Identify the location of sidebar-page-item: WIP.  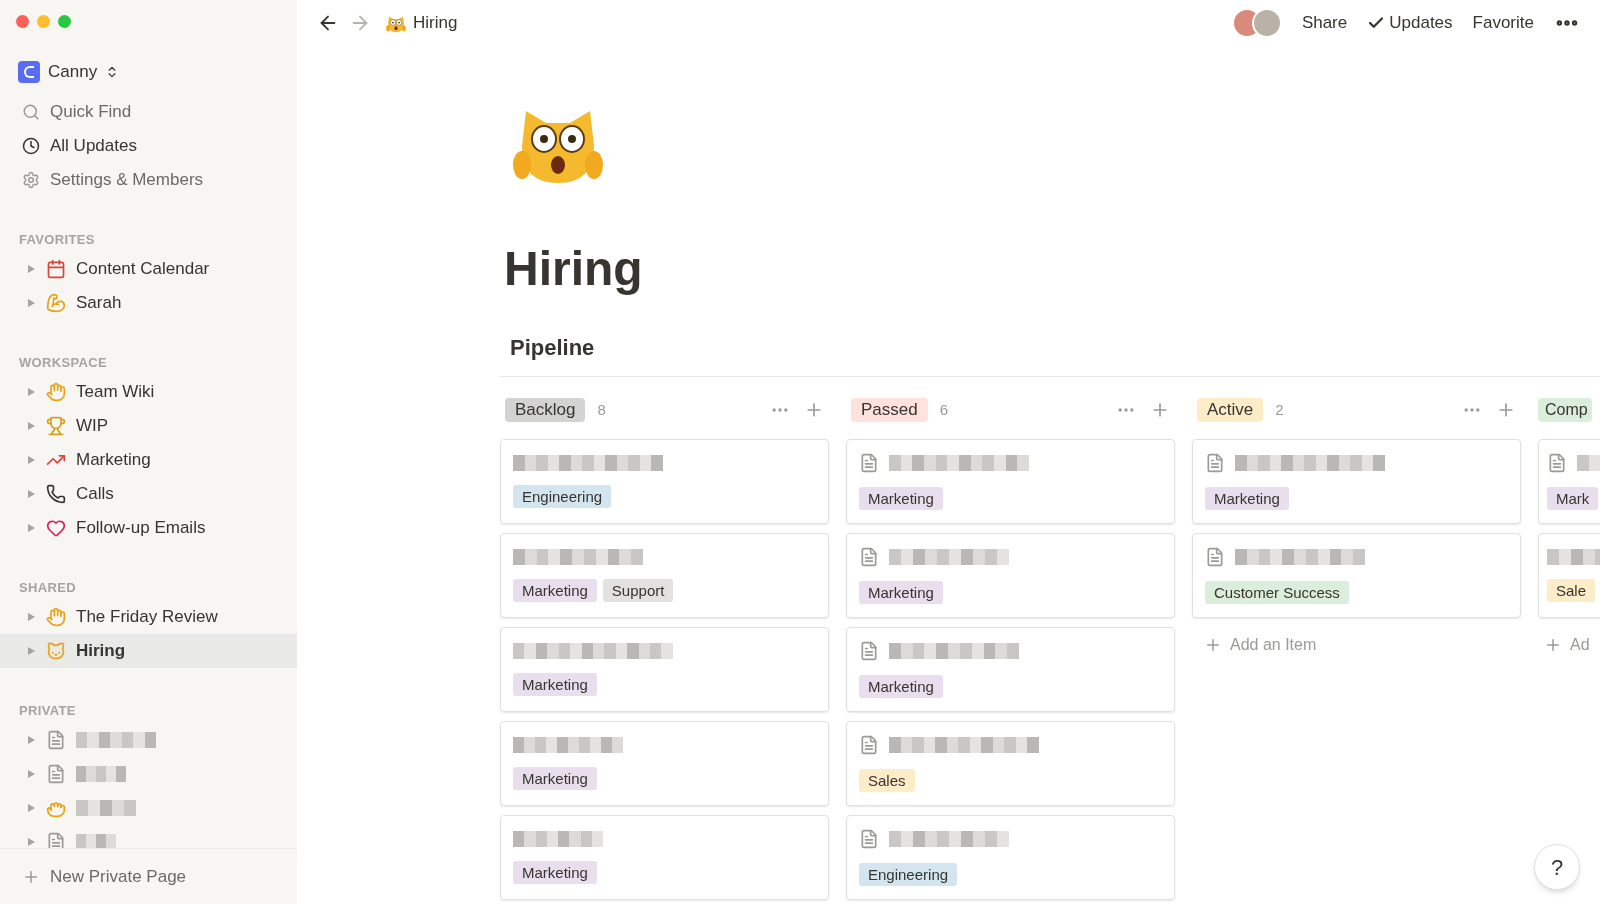
(148, 425).